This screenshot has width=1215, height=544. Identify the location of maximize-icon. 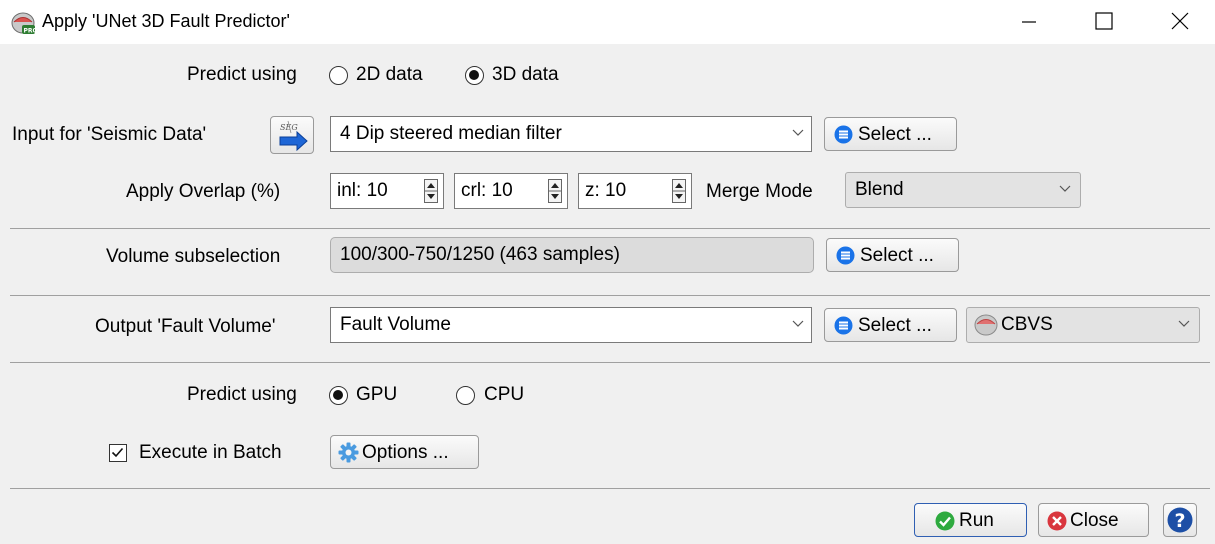
(1103, 21).